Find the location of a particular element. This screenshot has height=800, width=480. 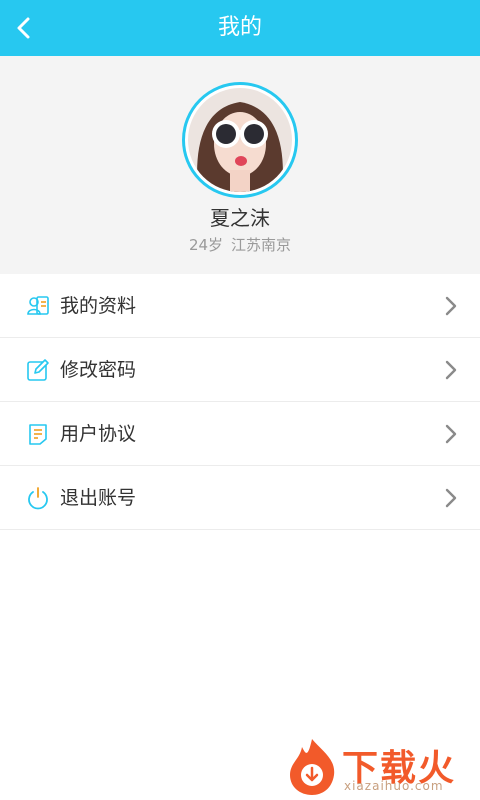

edit-icon is located at coordinates (38, 370).